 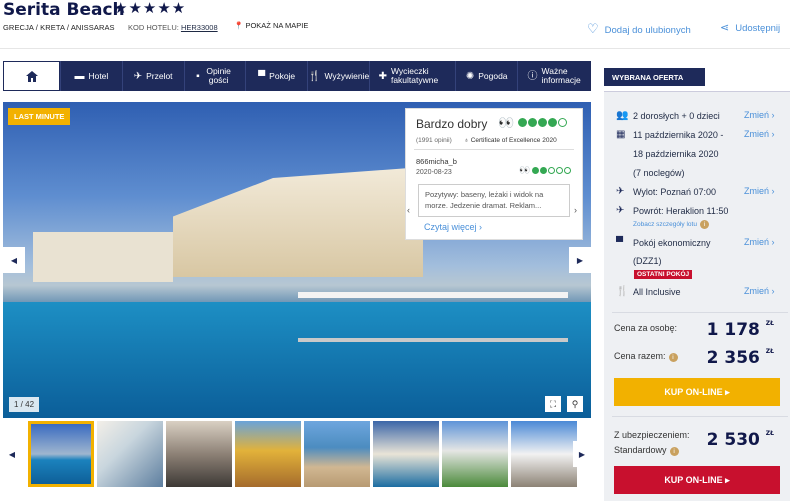 I want to click on map-pin-icon: 📍, so click(x=239, y=25).